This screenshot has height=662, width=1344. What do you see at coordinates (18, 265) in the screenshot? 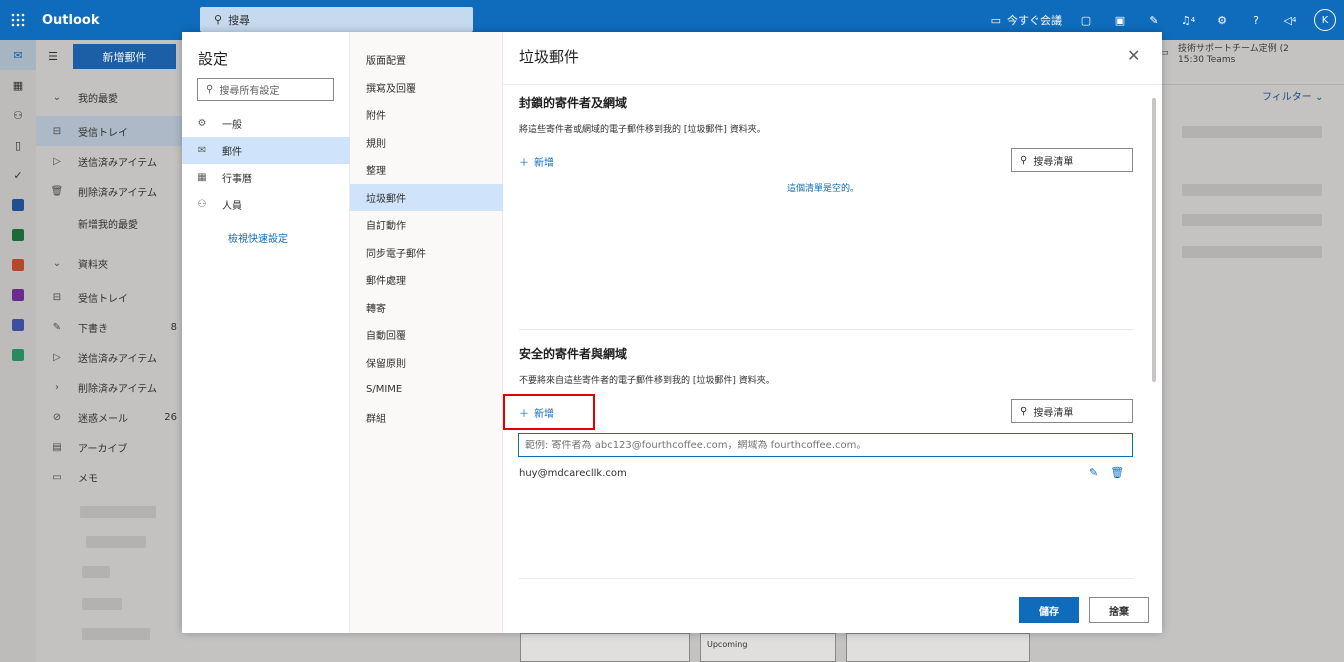
I see `powerpoint-app-icon` at bounding box center [18, 265].